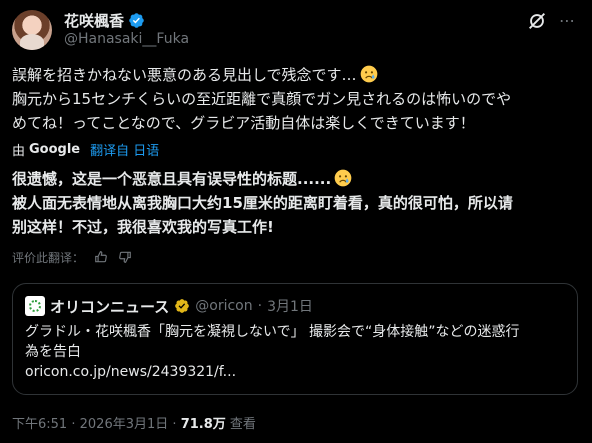 Image resolution: width=592 pixels, height=443 pixels. What do you see at coordinates (290, 307) in the screenshot?
I see `quoted-date: 3月1日` at bounding box center [290, 307].